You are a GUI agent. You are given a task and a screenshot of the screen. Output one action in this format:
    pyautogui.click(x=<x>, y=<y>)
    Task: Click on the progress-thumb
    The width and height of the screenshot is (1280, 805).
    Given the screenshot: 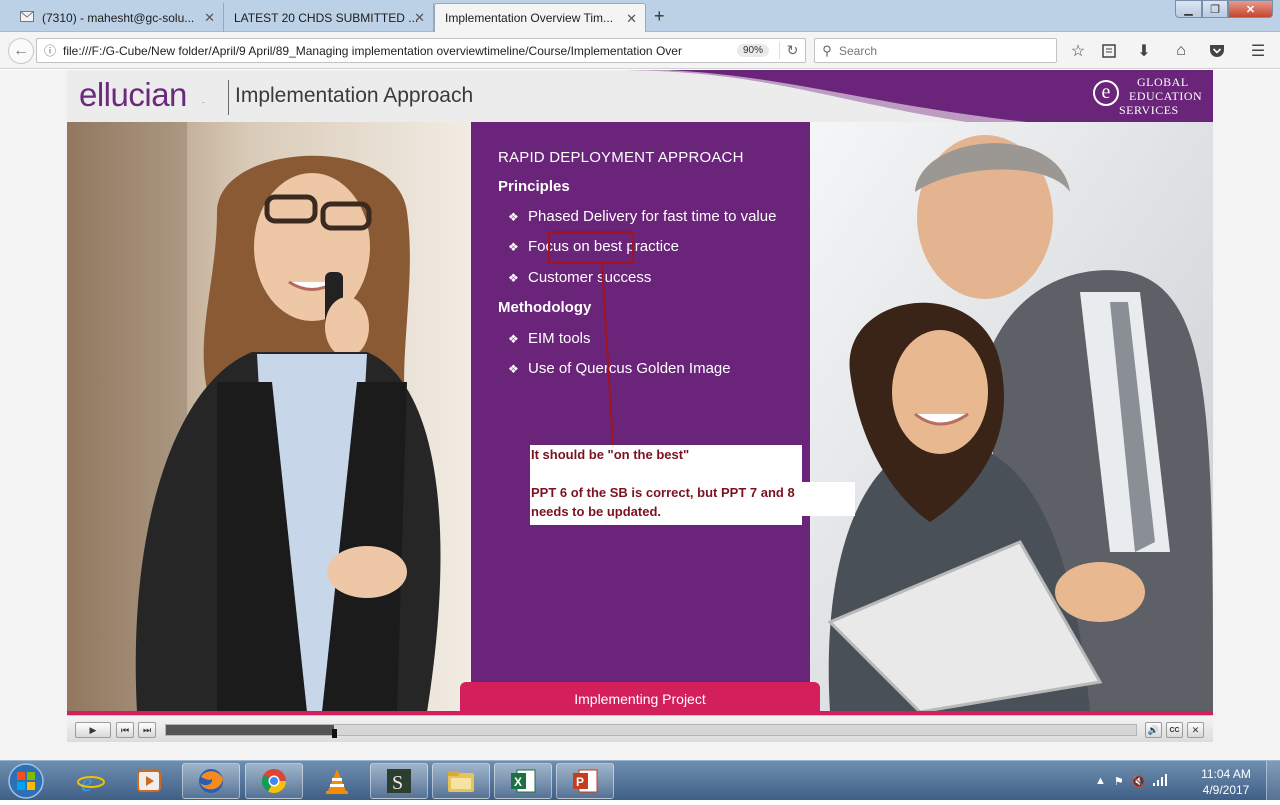 What is the action you would take?
    pyautogui.click(x=334, y=733)
    